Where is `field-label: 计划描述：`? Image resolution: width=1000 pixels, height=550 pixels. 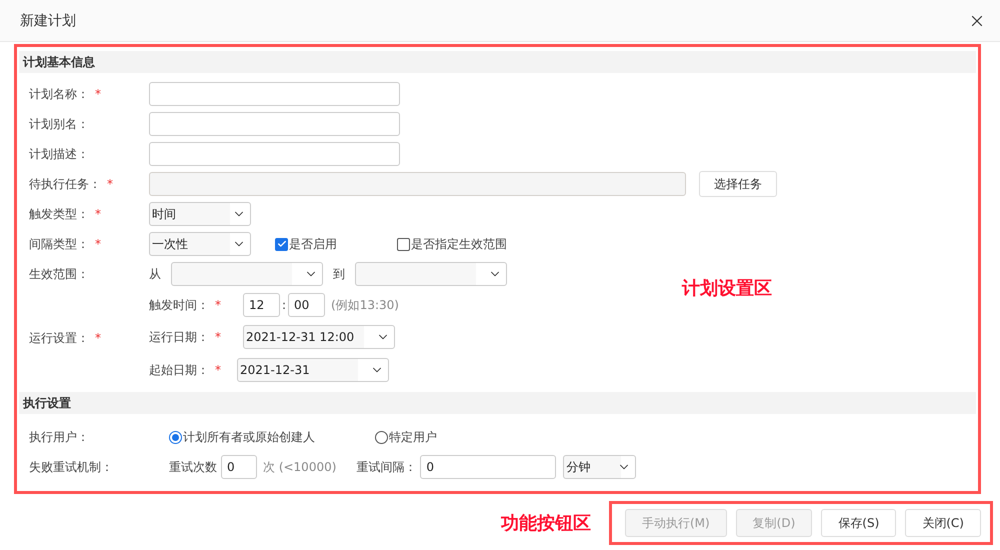 field-label: 计划描述： is located at coordinates (59, 154).